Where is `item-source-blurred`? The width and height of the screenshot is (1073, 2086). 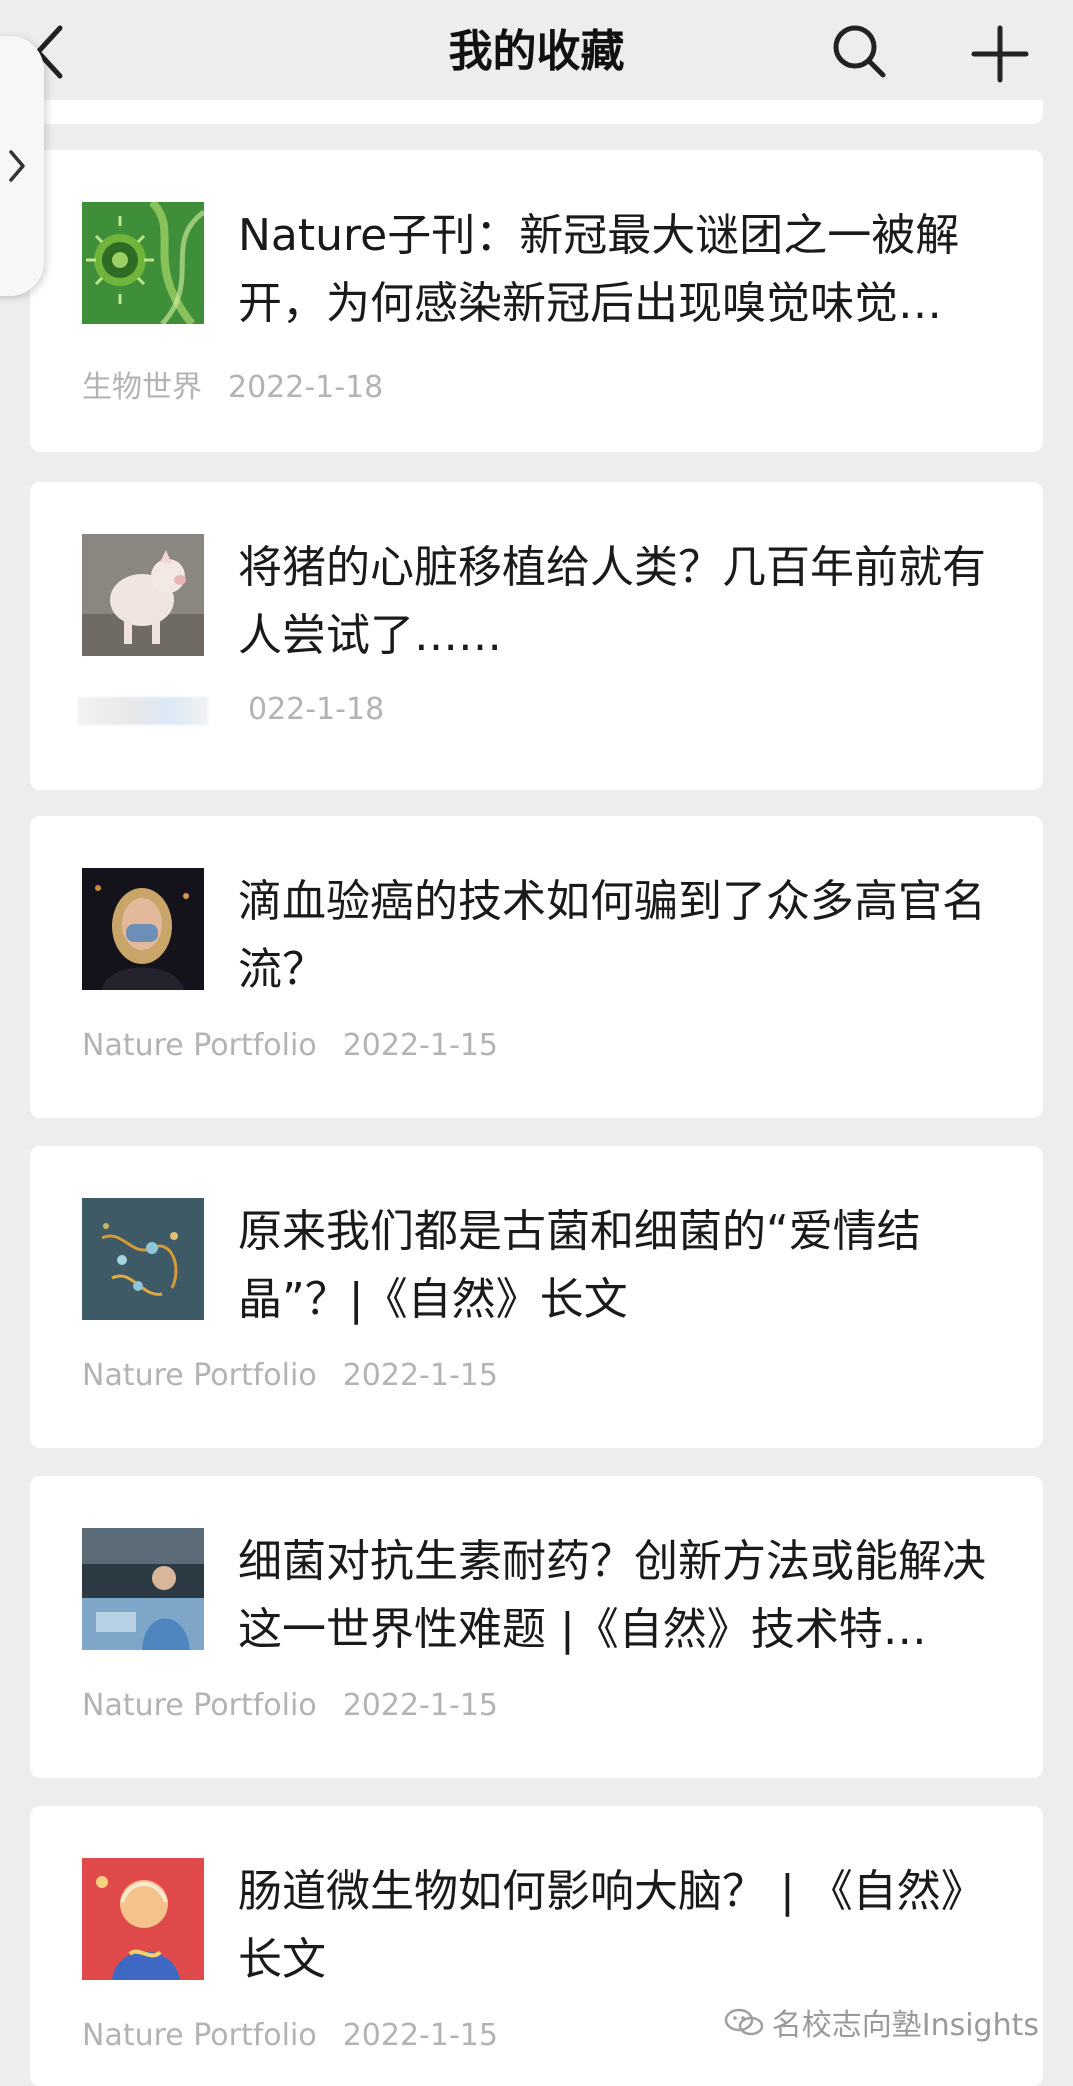
item-source-blurred is located at coordinates (143, 710).